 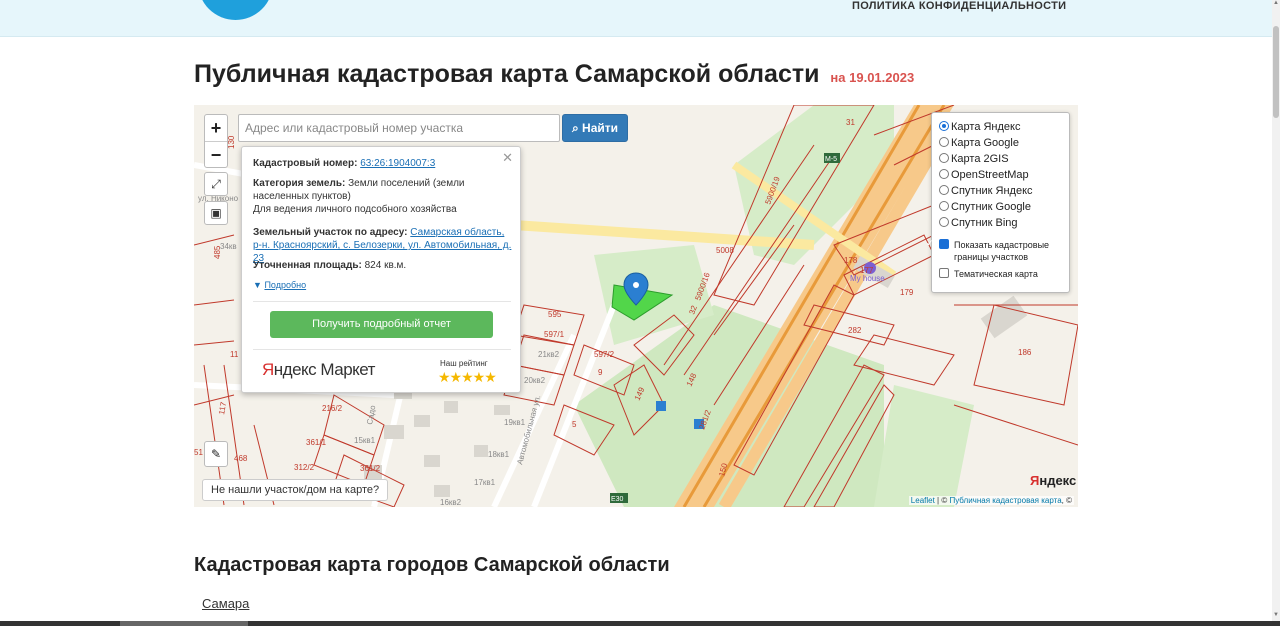 What do you see at coordinates (355, 209) in the screenshot?
I see `land-use-value: Для ведения личного подсобного хозяйства` at bounding box center [355, 209].